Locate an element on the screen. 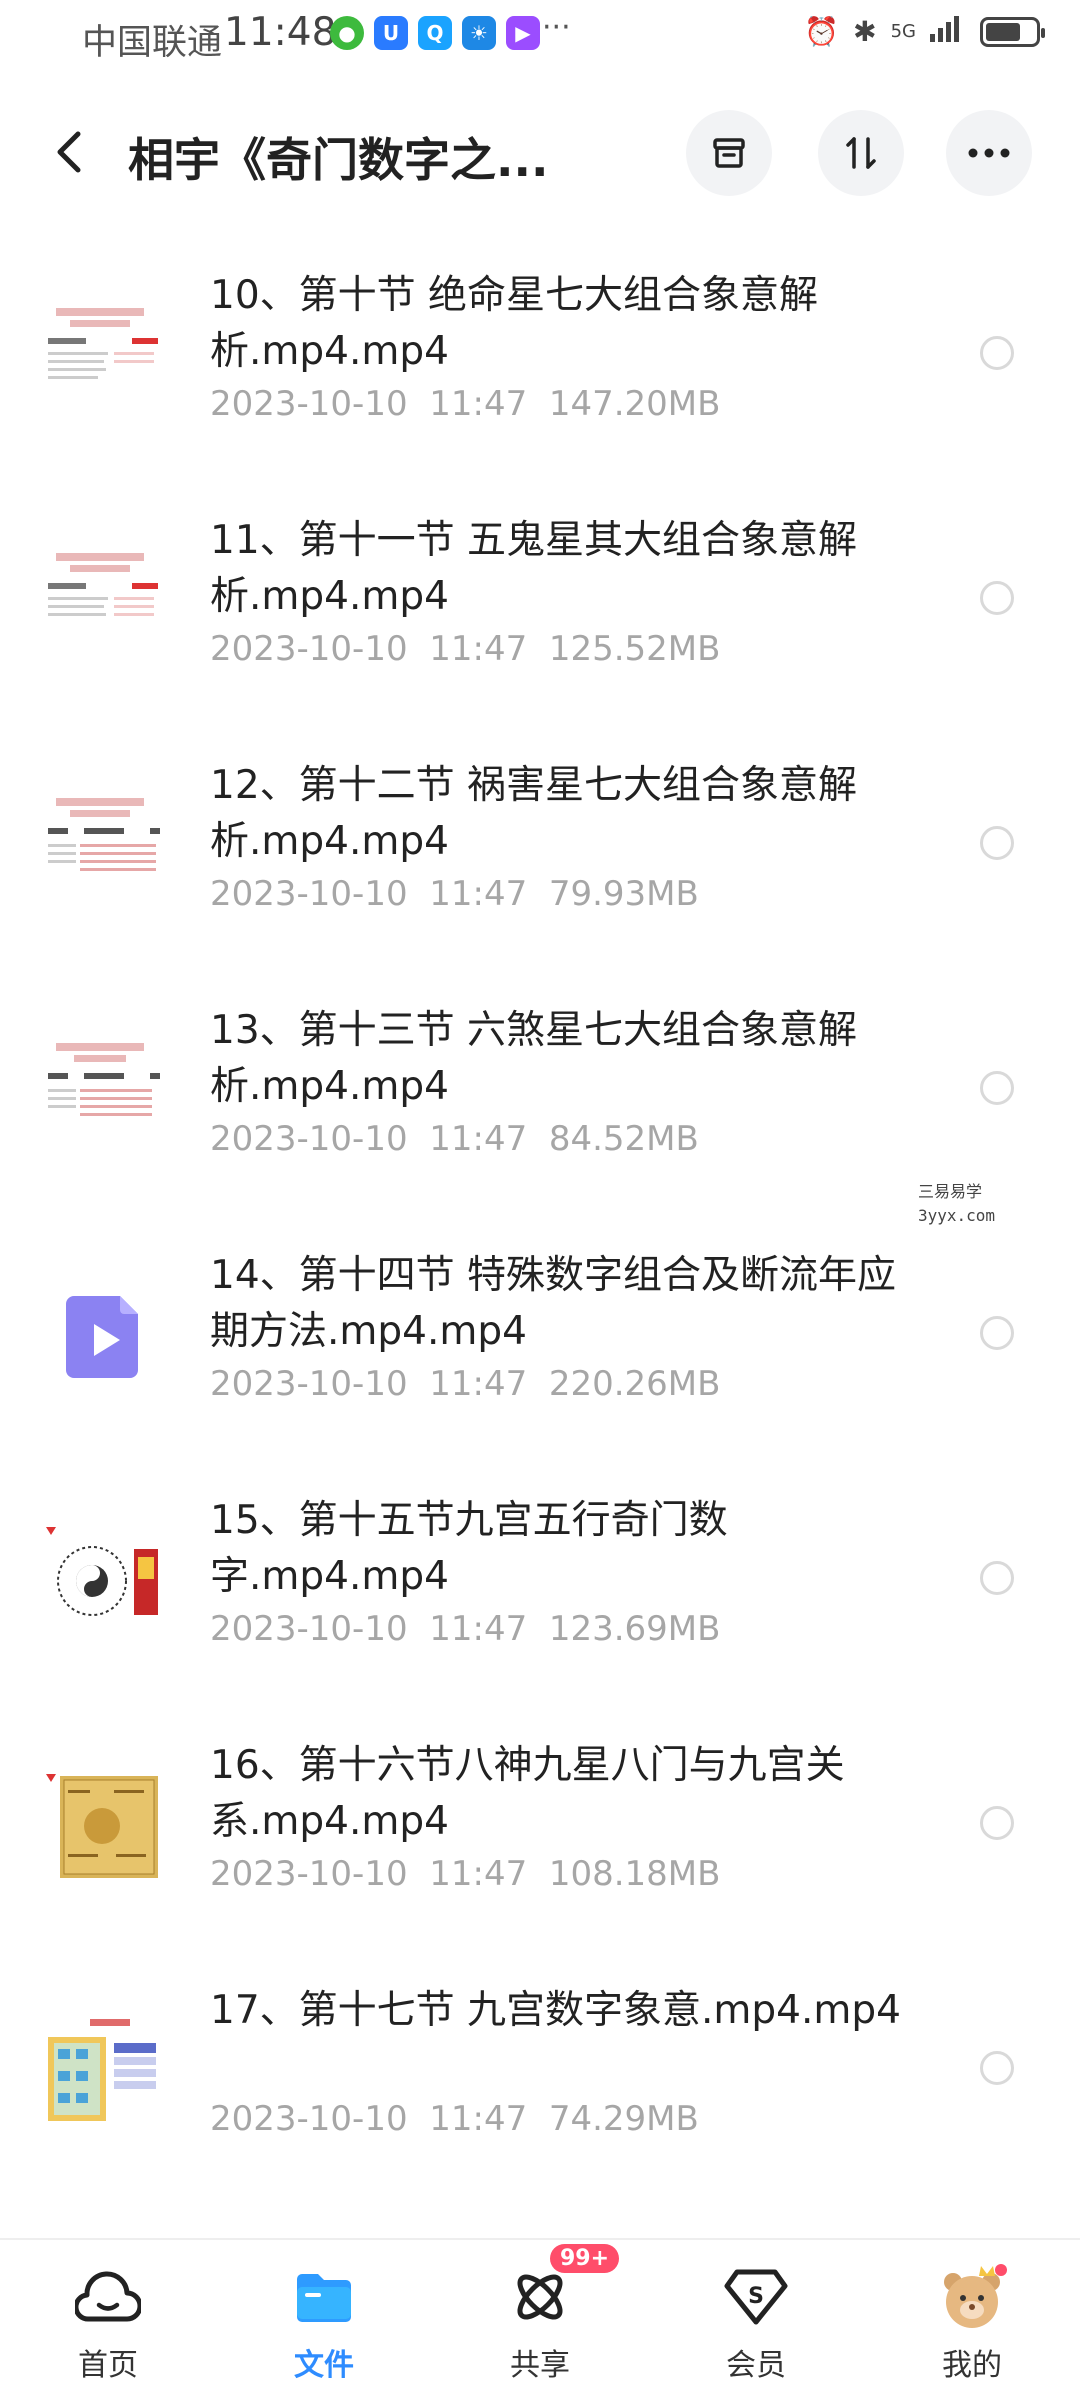 Image resolution: width=1080 pixels, height=2402 pixels. sort-button is located at coordinates (861, 153).